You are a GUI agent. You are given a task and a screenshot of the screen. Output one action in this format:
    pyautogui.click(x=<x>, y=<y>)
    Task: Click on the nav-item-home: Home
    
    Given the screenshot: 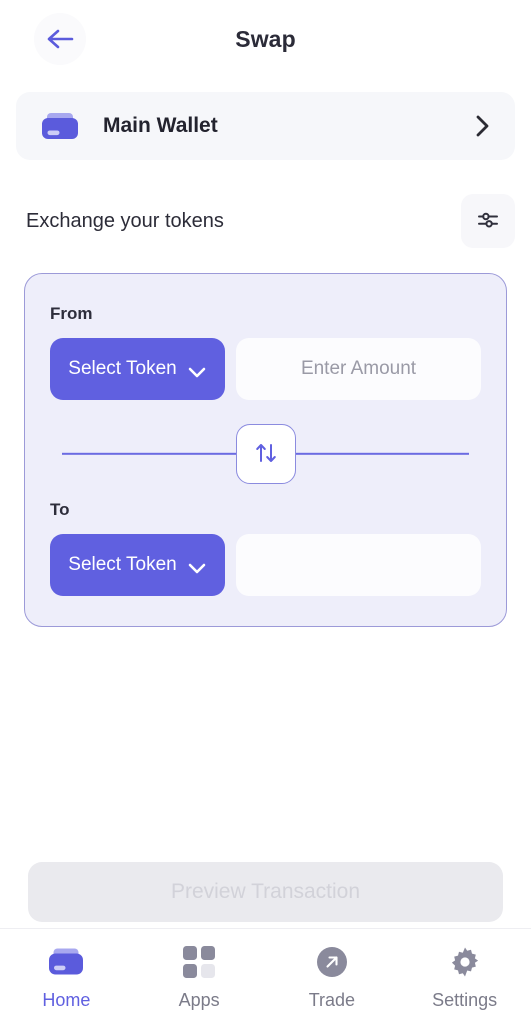 What is the action you would take?
    pyautogui.click(x=66, y=977)
    